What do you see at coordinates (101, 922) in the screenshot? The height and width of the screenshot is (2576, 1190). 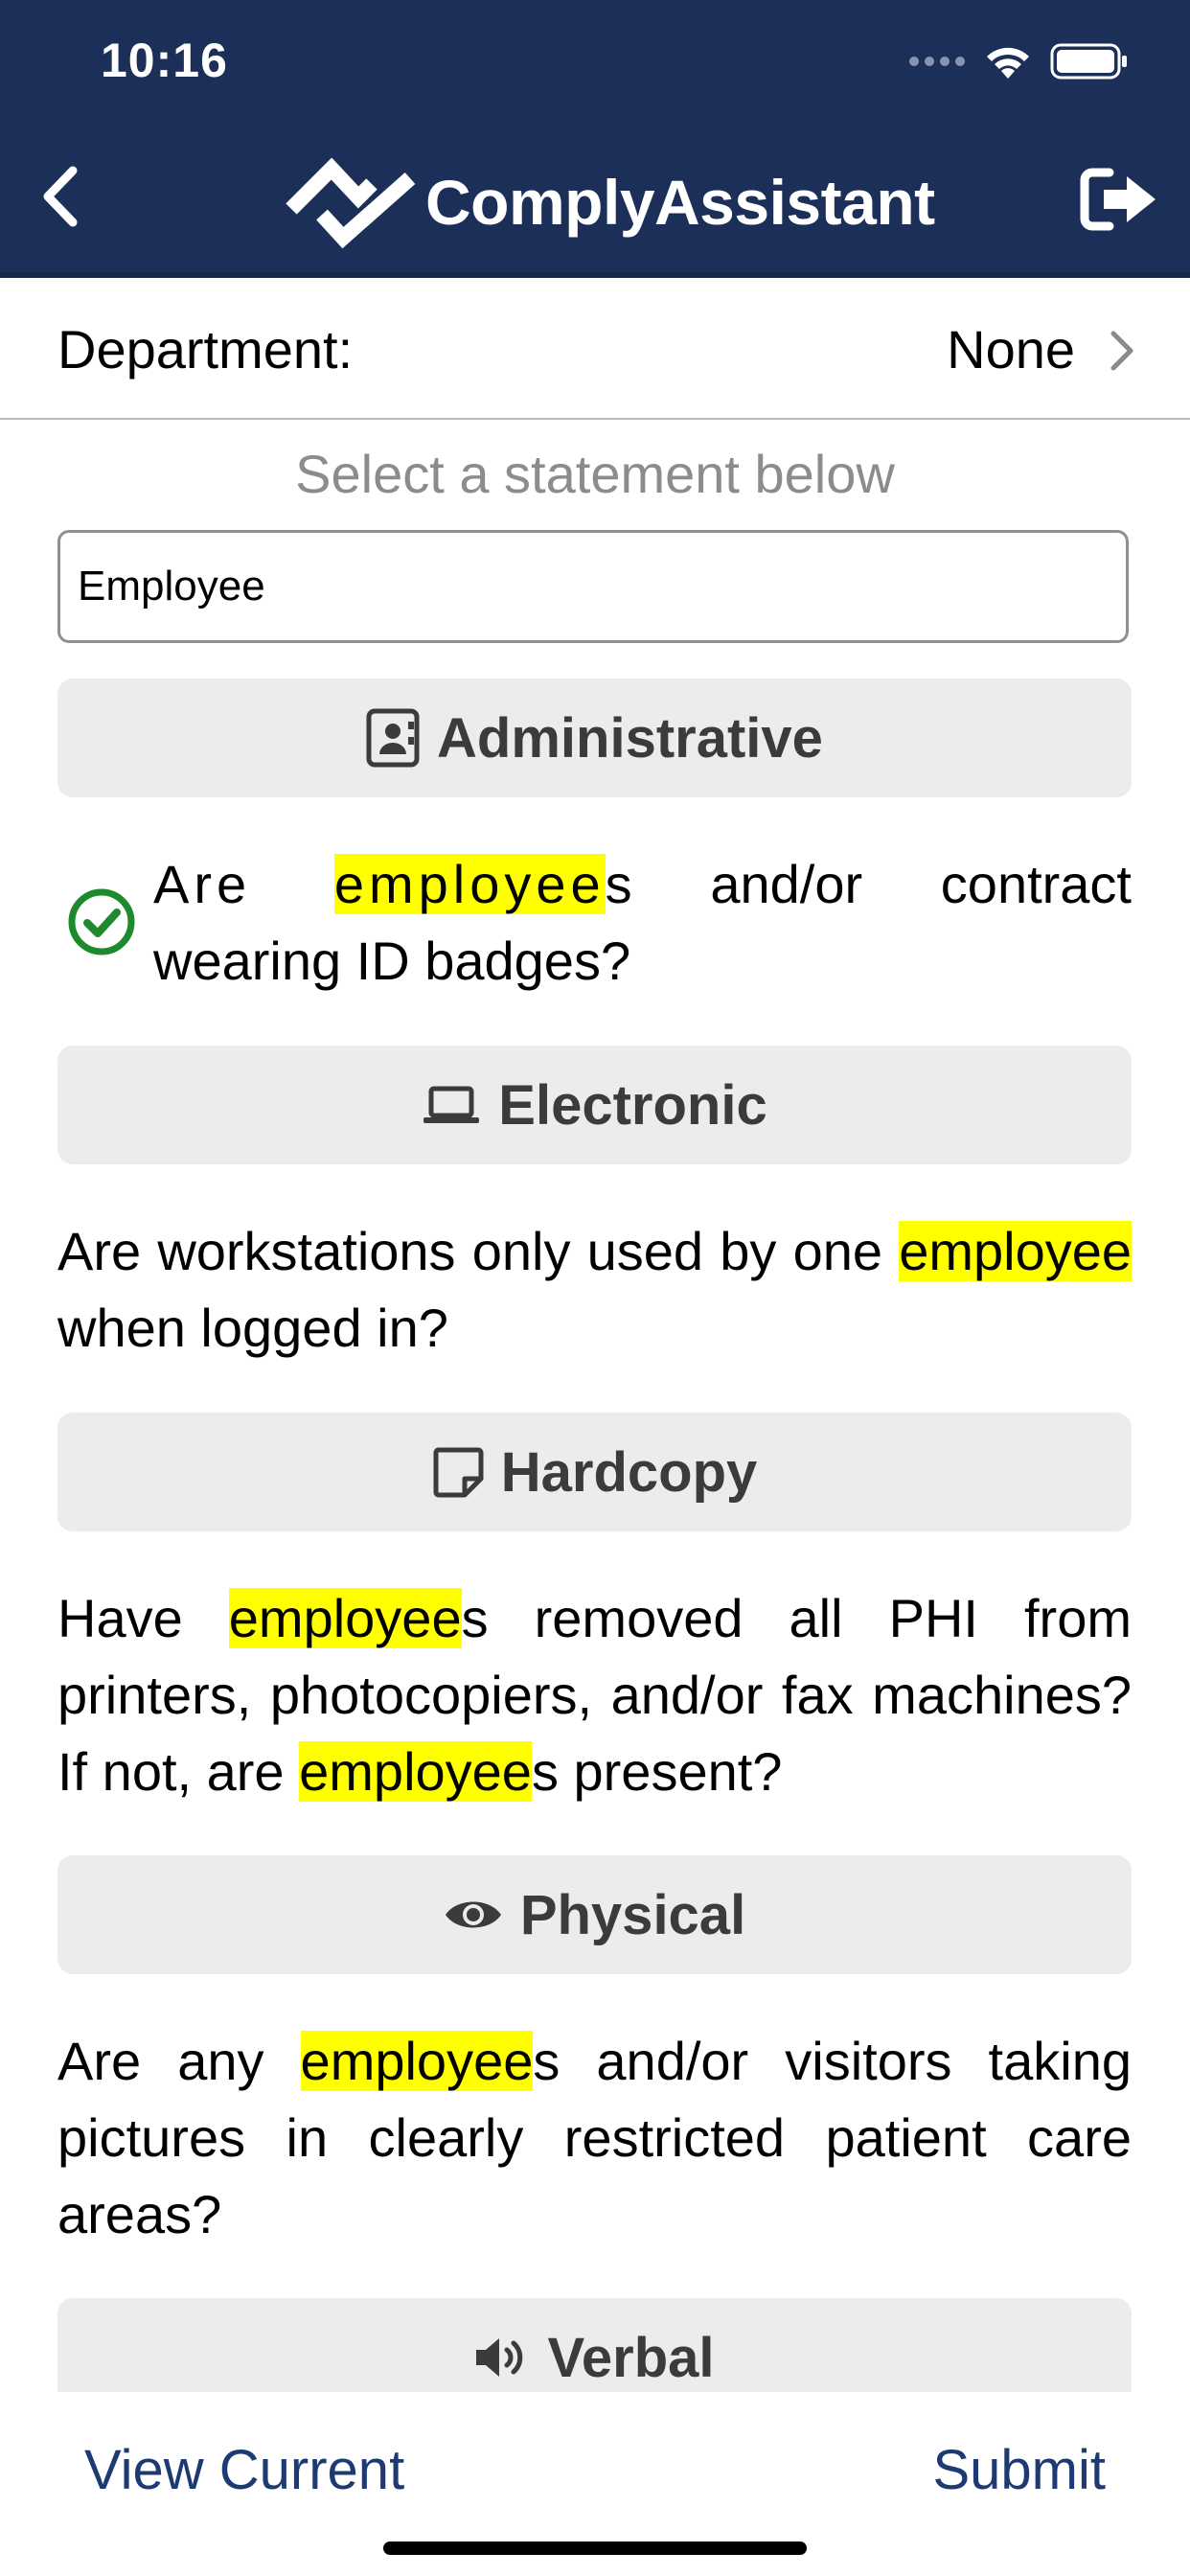 I see `check-circle-icon` at bounding box center [101, 922].